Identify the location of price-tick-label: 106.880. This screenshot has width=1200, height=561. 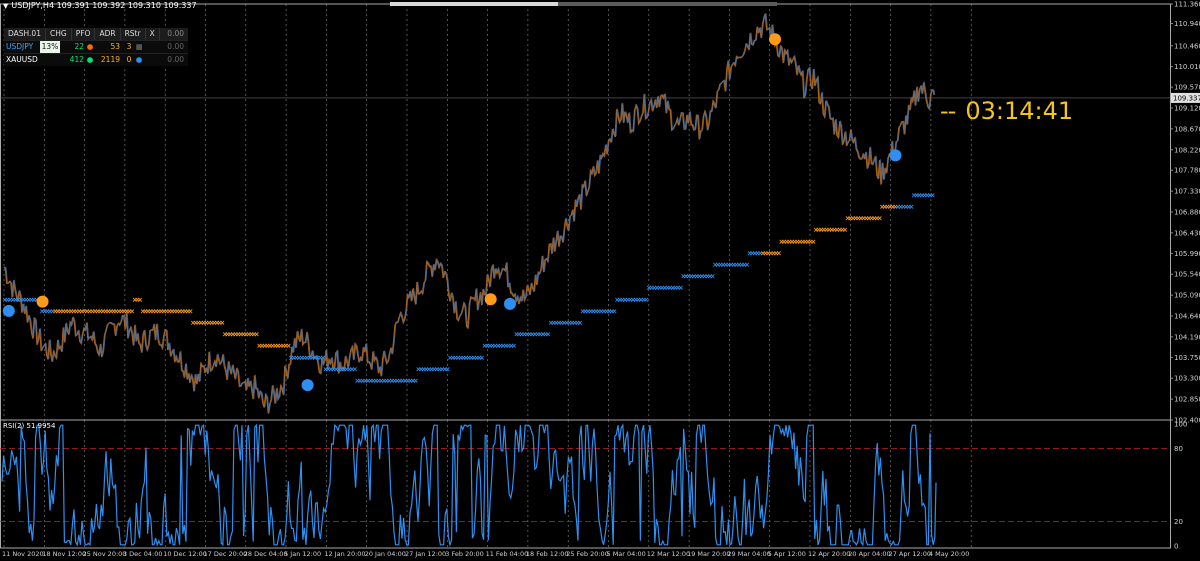
(1187, 213).